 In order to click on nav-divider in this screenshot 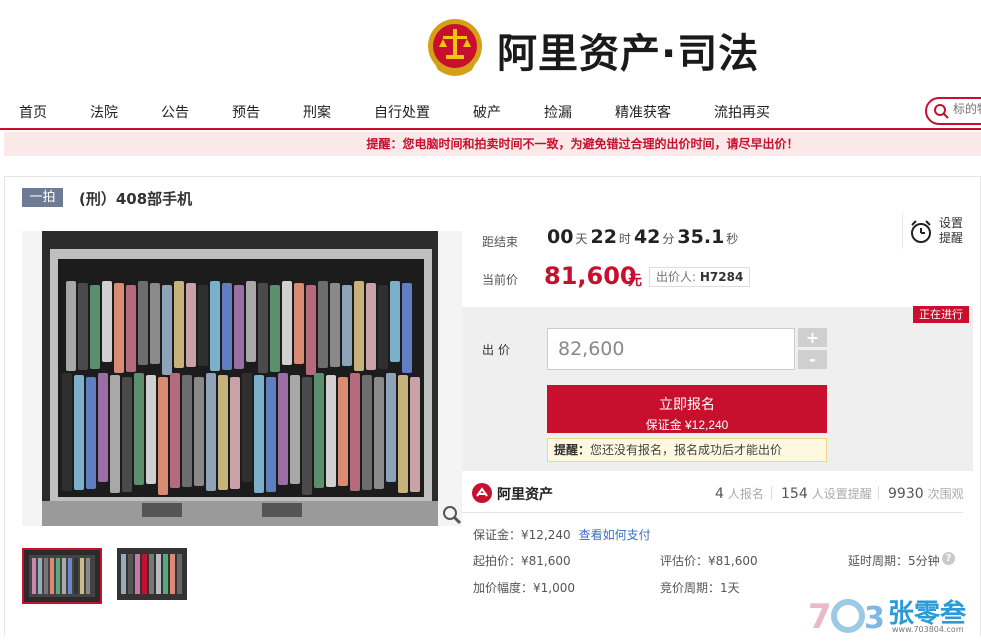, I will do `click(490, 129)`.